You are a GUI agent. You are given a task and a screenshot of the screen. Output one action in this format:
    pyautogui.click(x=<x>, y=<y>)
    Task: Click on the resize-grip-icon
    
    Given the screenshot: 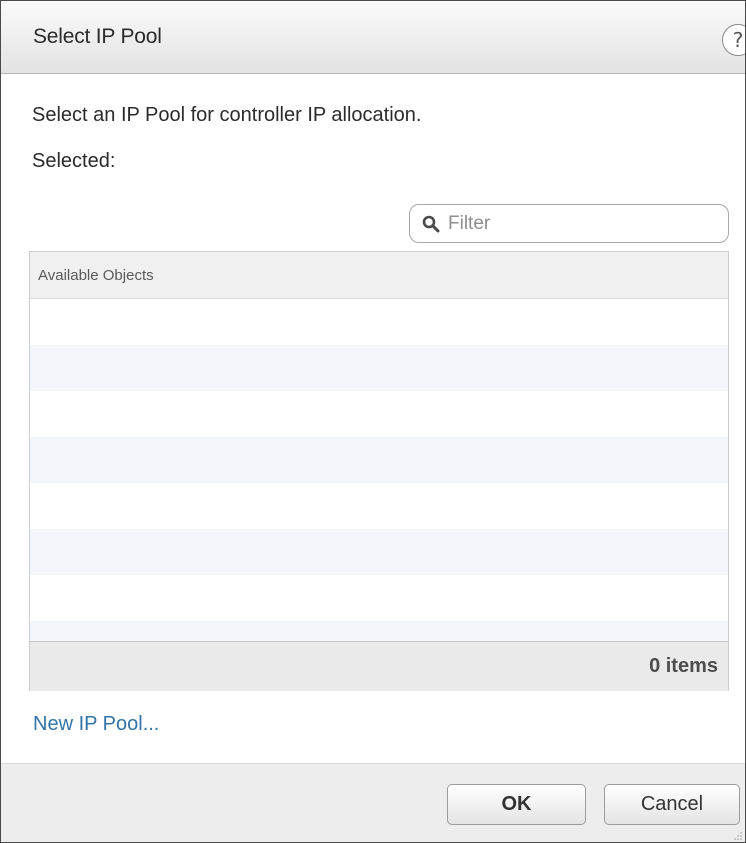 What is the action you would take?
    pyautogui.click(x=738, y=836)
    